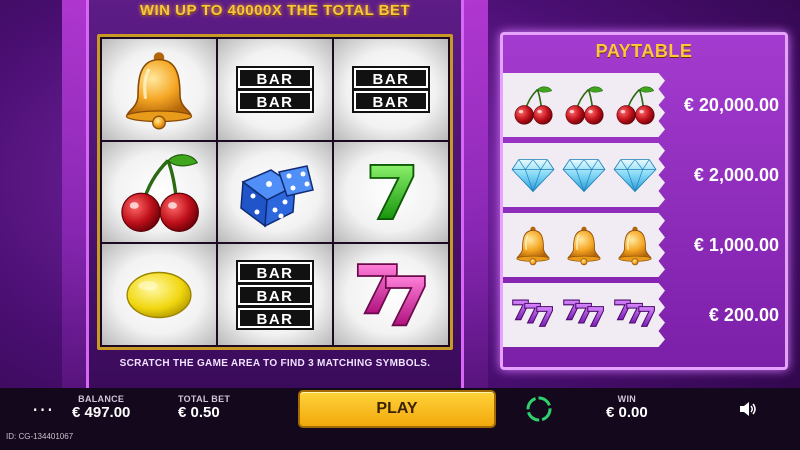 Image resolution: width=800 pixels, height=450 pixels. I want to click on cell-double-pink-seven, so click(391, 294).